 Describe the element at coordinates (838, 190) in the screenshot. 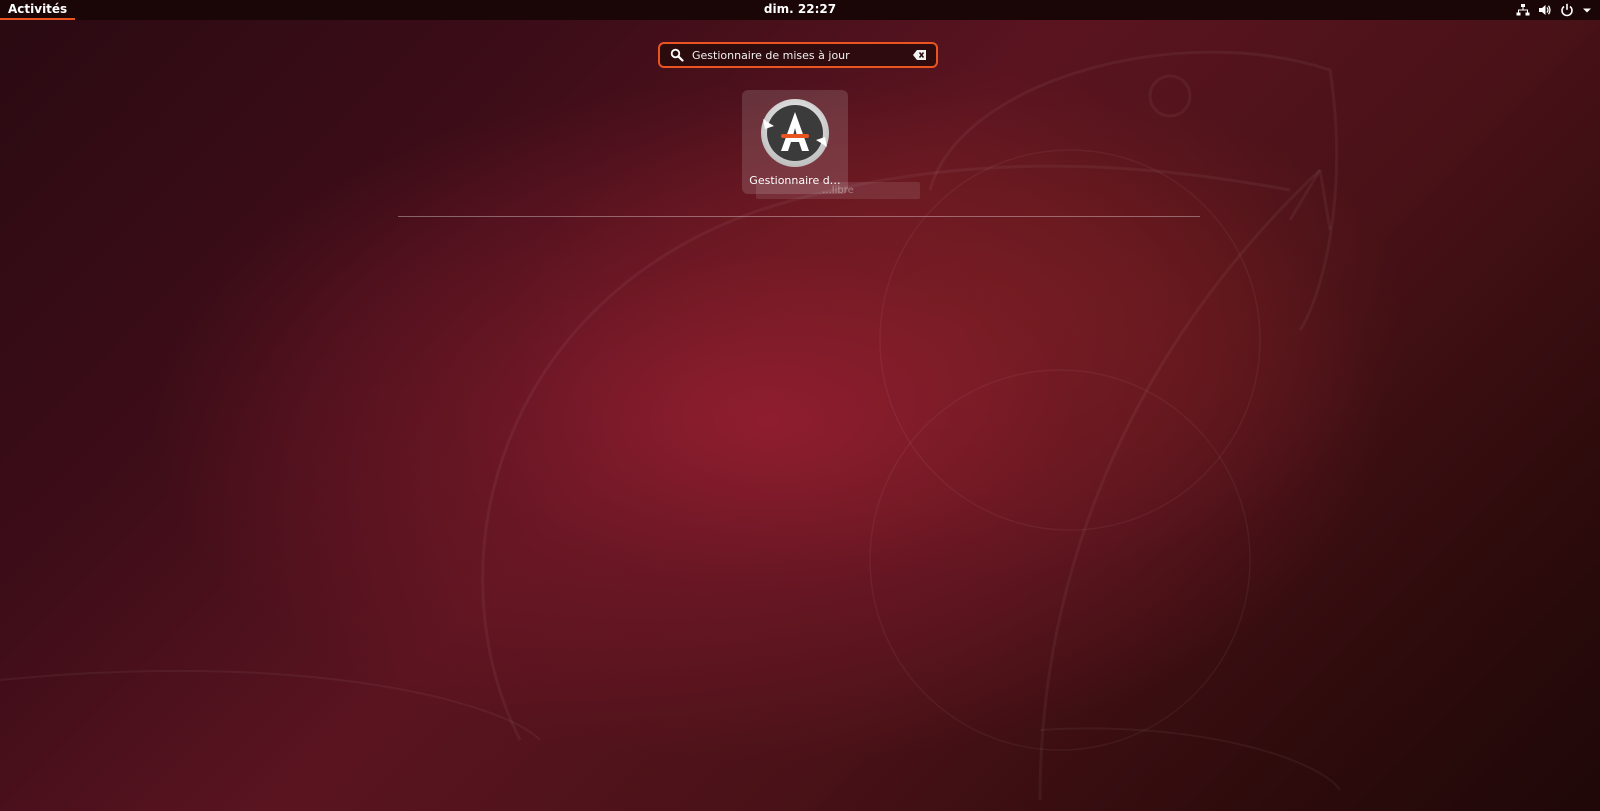

I see `tooltip-ghost: ...libre` at that location.